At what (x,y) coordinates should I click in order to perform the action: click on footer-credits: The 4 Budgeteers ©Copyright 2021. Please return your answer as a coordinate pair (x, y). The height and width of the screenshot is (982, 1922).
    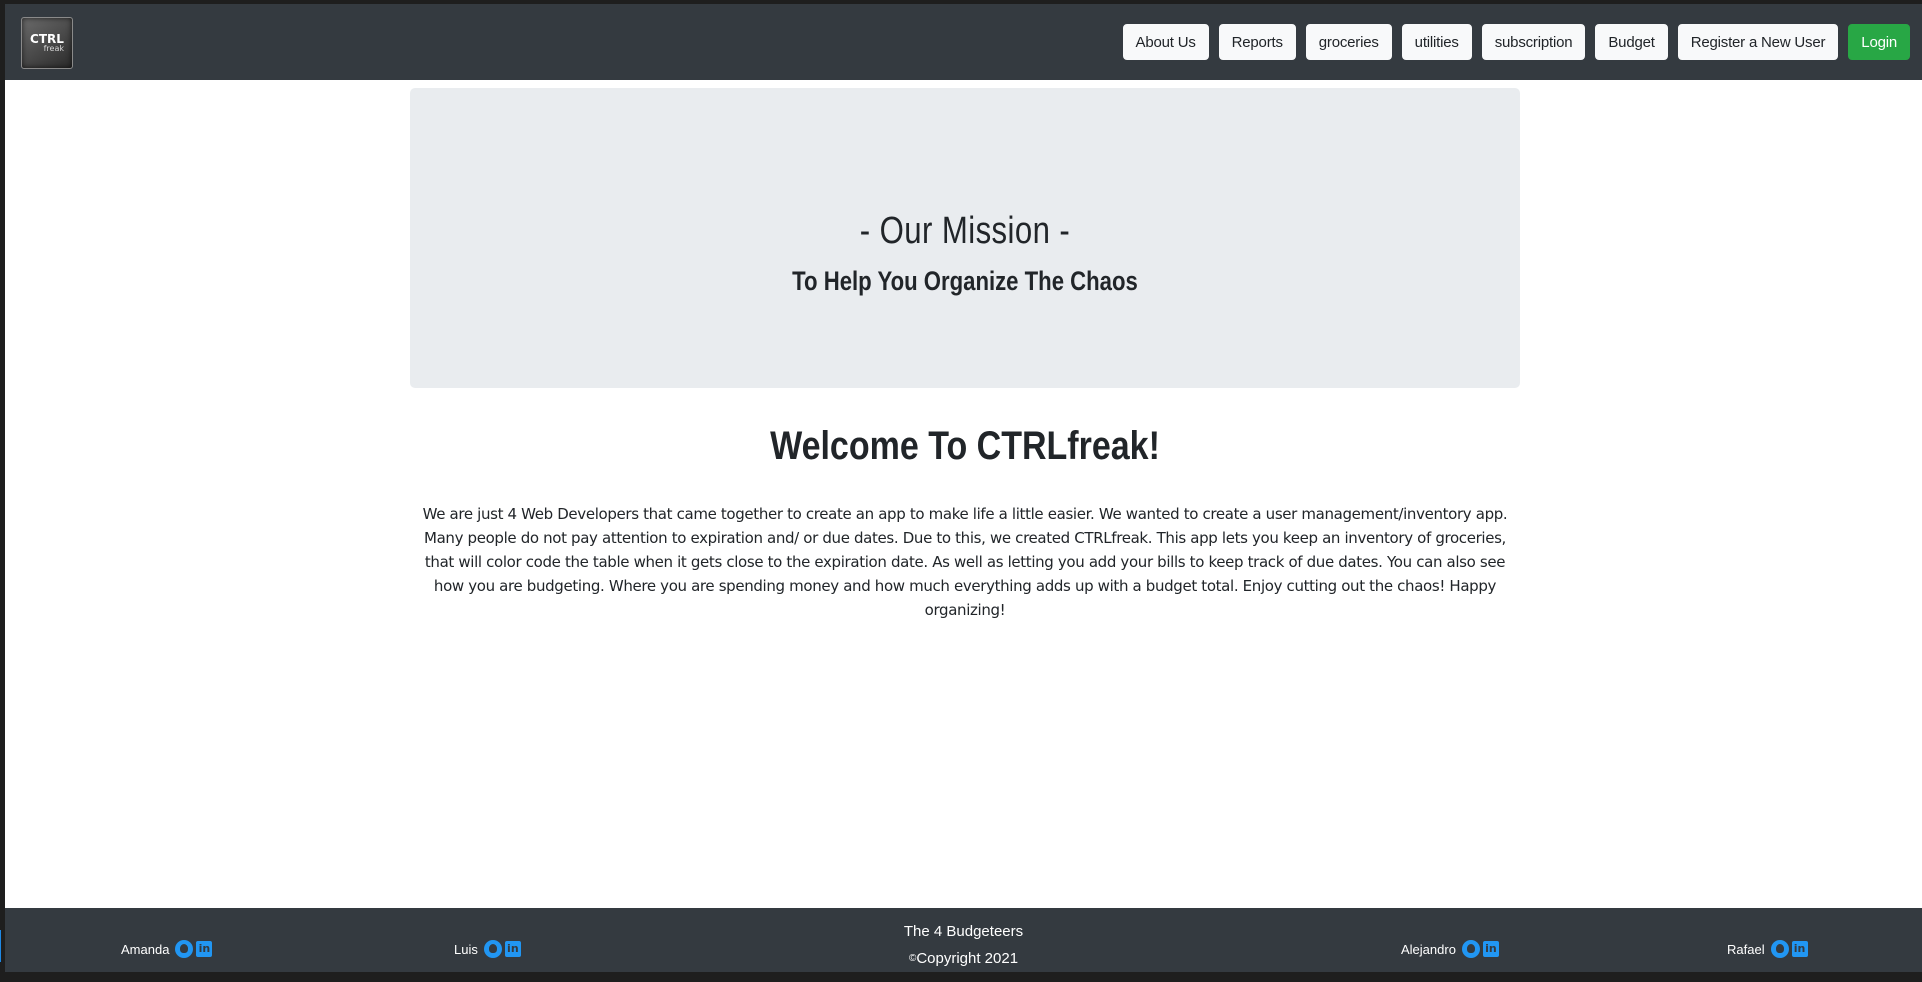
    Looking at the image, I should click on (963, 945).